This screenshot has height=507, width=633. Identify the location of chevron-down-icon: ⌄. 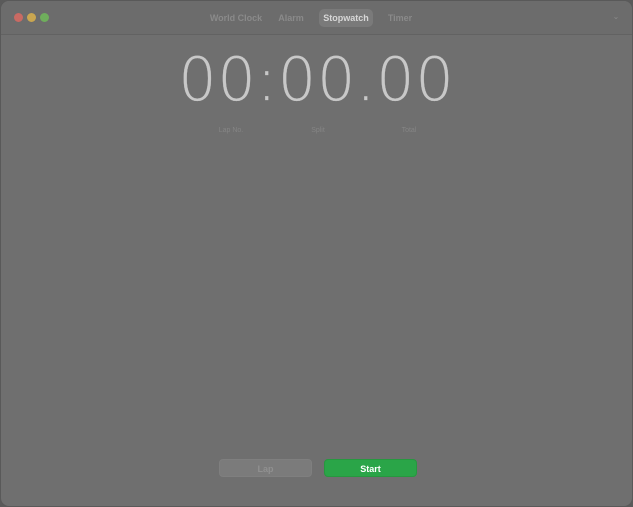
(616, 17).